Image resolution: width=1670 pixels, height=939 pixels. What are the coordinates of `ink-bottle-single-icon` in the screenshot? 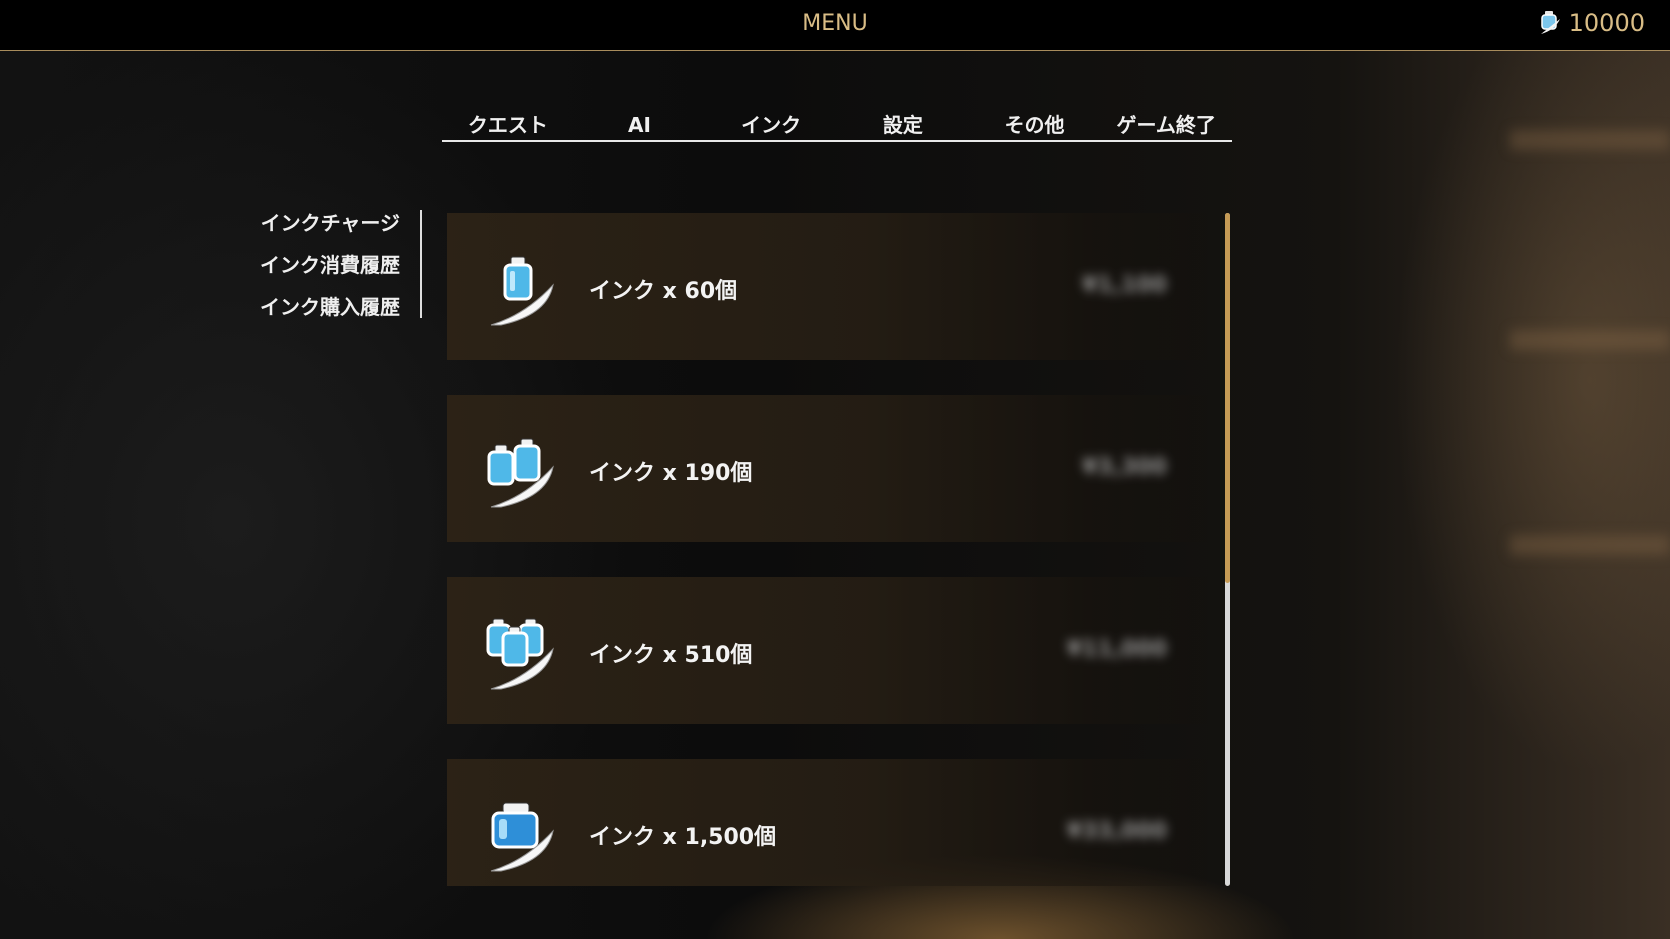 It's located at (521, 291).